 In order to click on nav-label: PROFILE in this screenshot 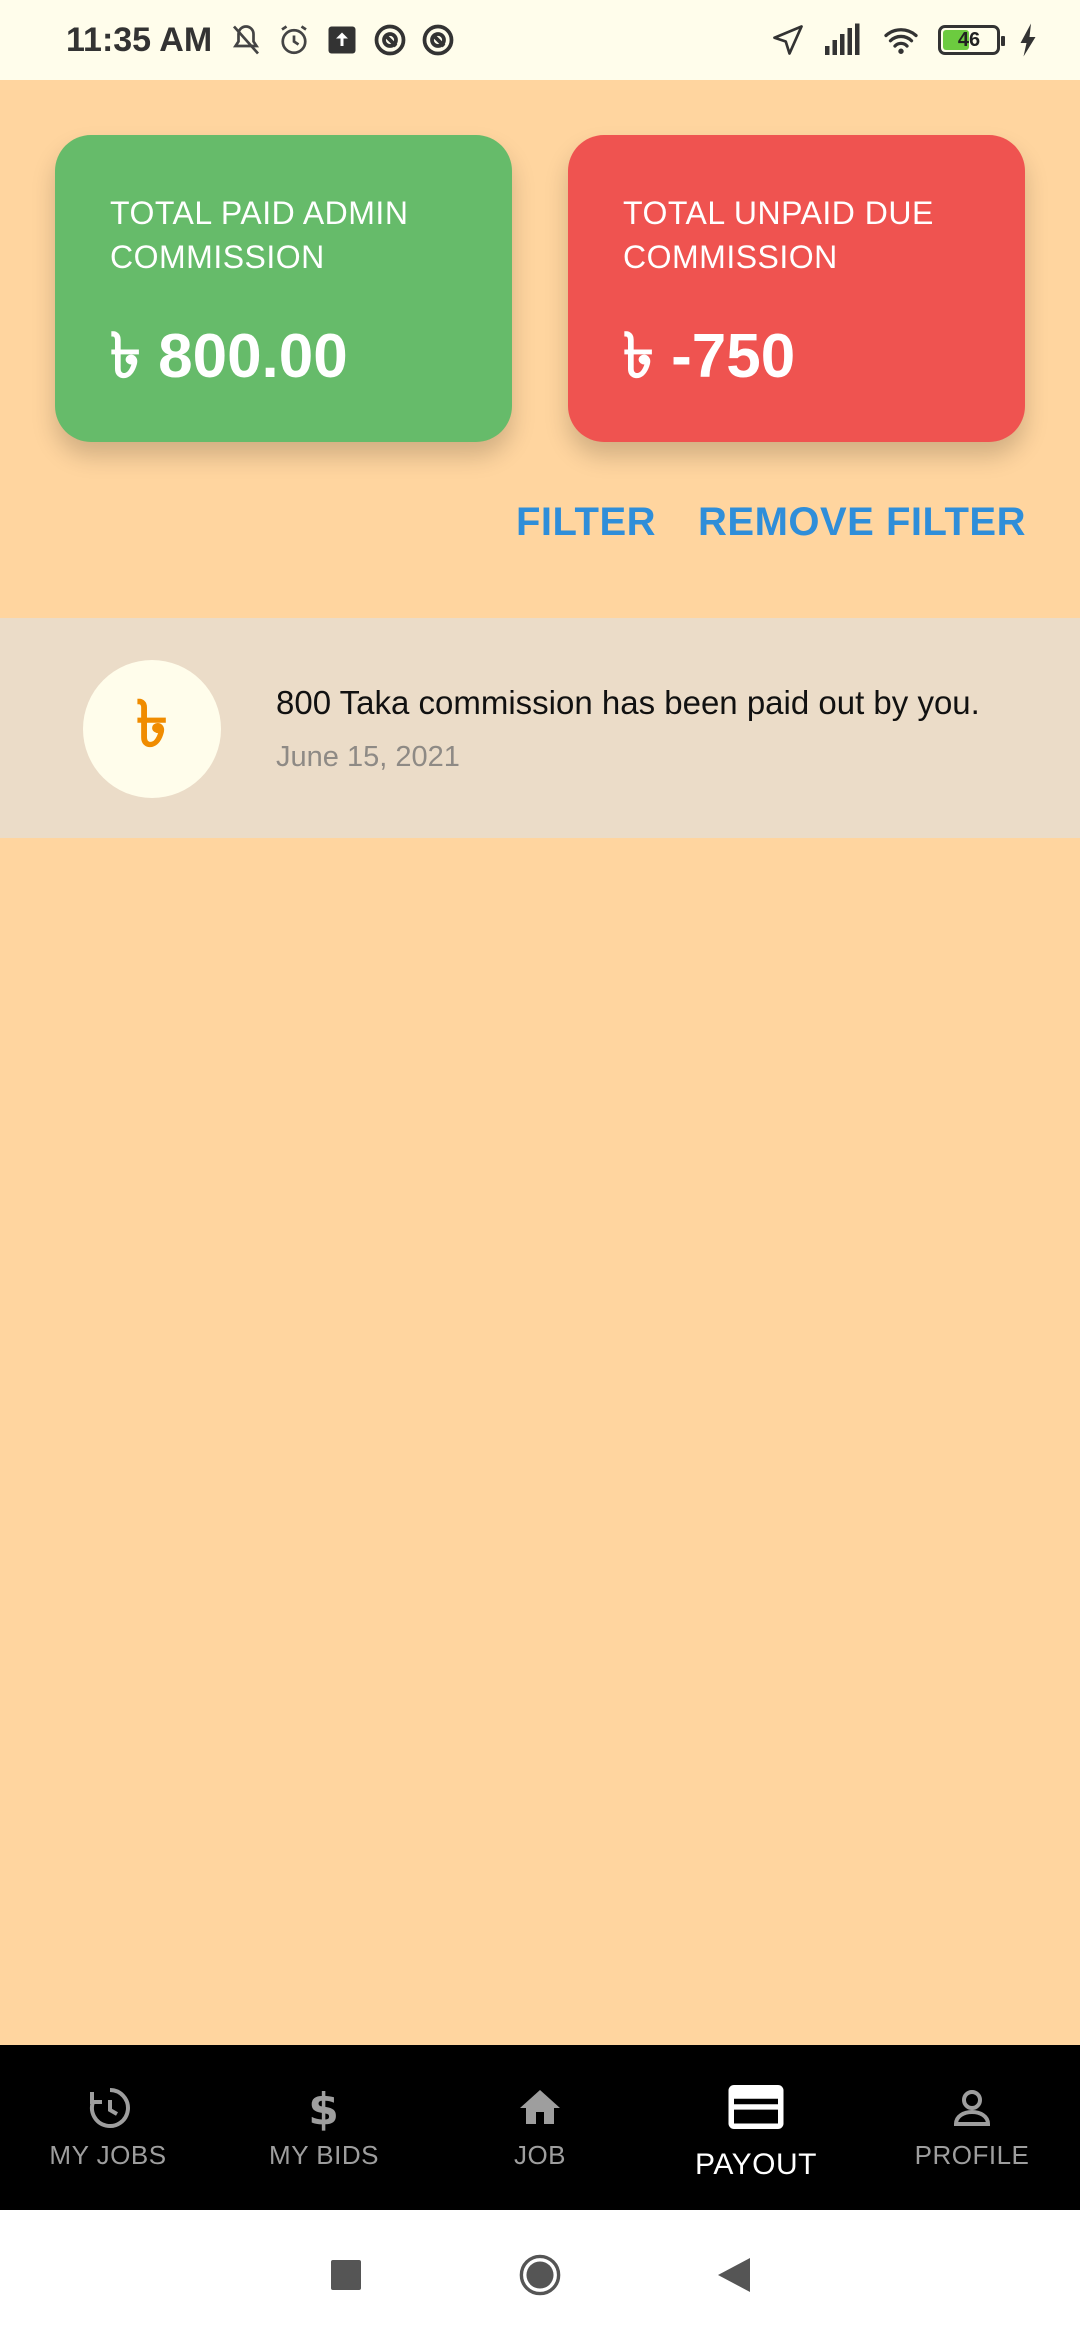, I will do `click(972, 2155)`.